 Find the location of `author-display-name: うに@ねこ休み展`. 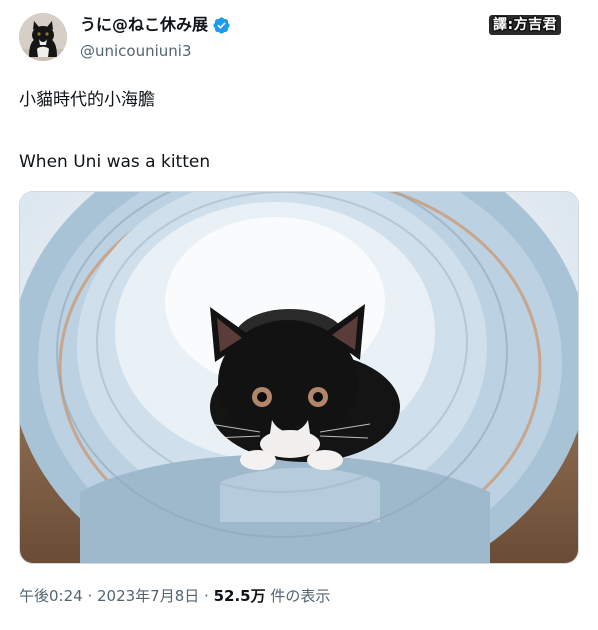

author-display-name: うに@ねこ休み展 is located at coordinates (155, 25).